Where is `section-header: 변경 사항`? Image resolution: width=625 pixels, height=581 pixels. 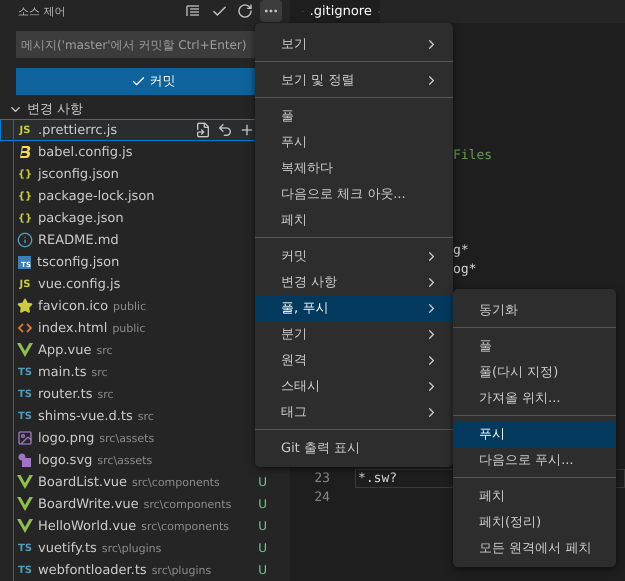
section-header: 변경 사항 is located at coordinates (55, 109).